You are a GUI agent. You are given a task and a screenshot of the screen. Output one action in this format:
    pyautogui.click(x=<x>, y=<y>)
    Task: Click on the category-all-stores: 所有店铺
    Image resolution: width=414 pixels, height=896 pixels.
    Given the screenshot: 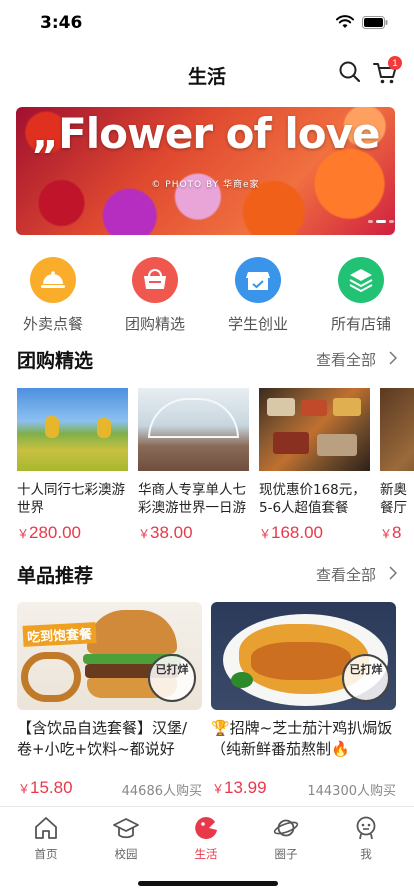 What is the action you would take?
    pyautogui.click(x=361, y=295)
    